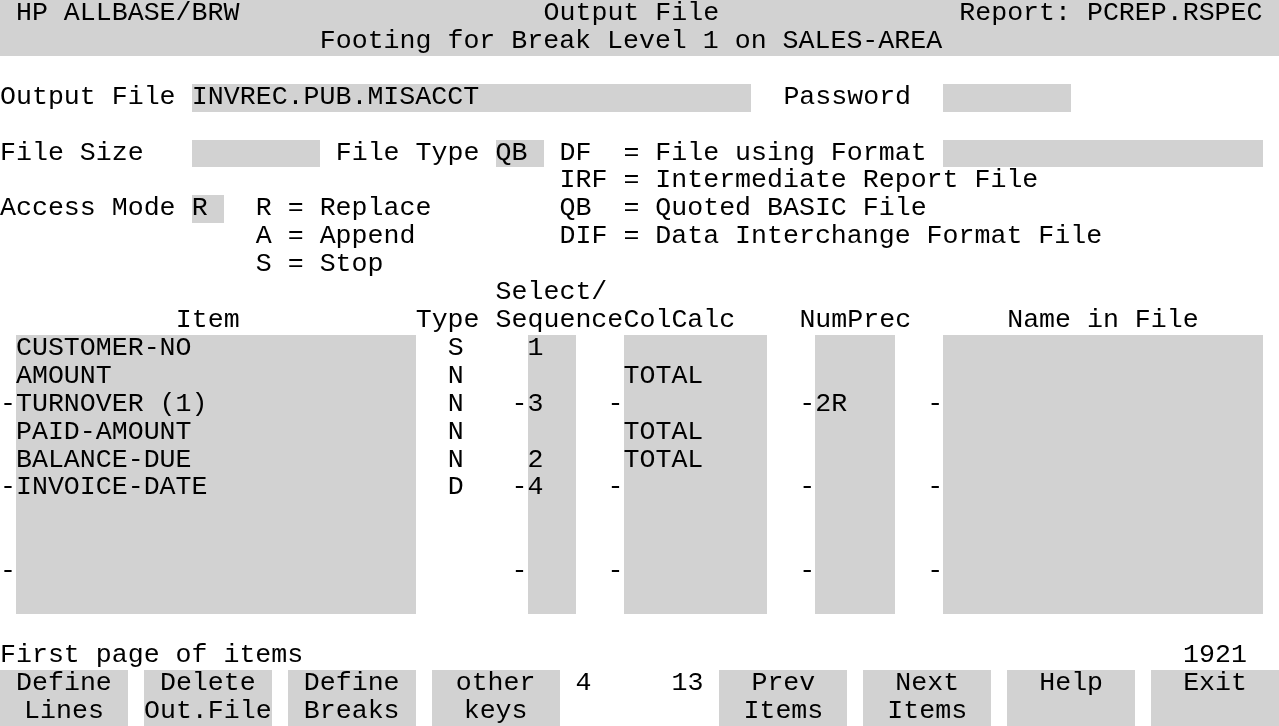  What do you see at coordinates (152, 655) in the screenshot?
I see `status-message: First page of items` at bounding box center [152, 655].